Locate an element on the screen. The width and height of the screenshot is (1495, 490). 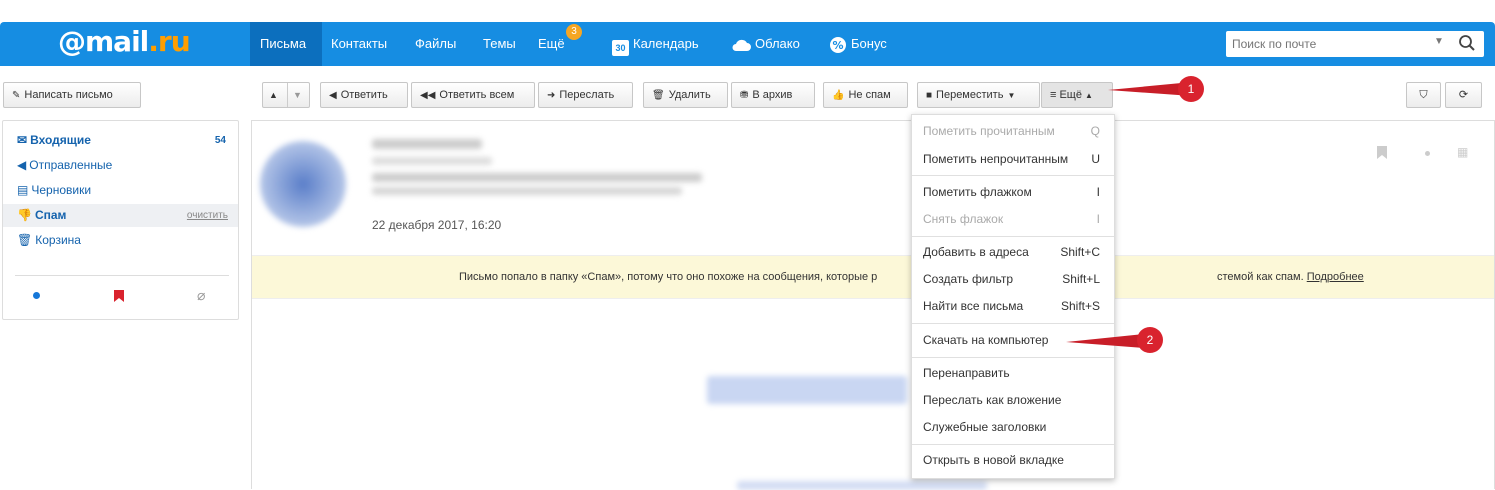
calendar-icon: 30 is located at coordinates (620, 48).